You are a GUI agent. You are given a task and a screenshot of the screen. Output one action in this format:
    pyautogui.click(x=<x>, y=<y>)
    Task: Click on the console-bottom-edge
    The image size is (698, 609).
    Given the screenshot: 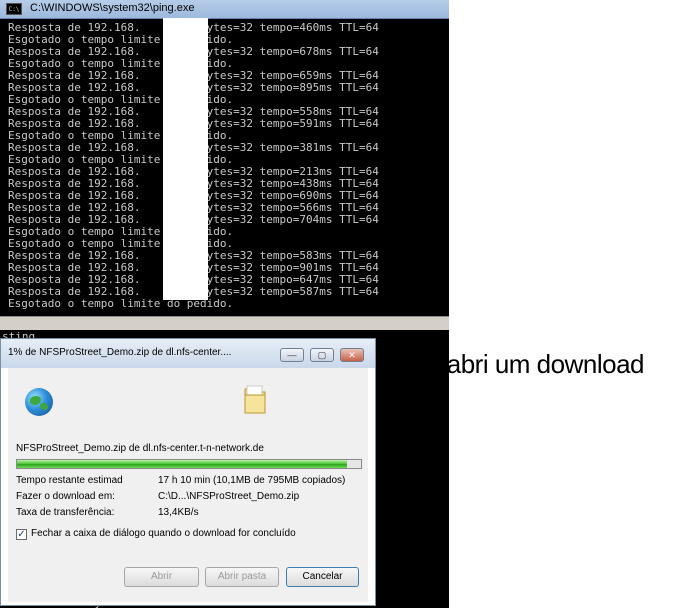 What is the action you would take?
    pyautogui.click(x=224, y=323)
    